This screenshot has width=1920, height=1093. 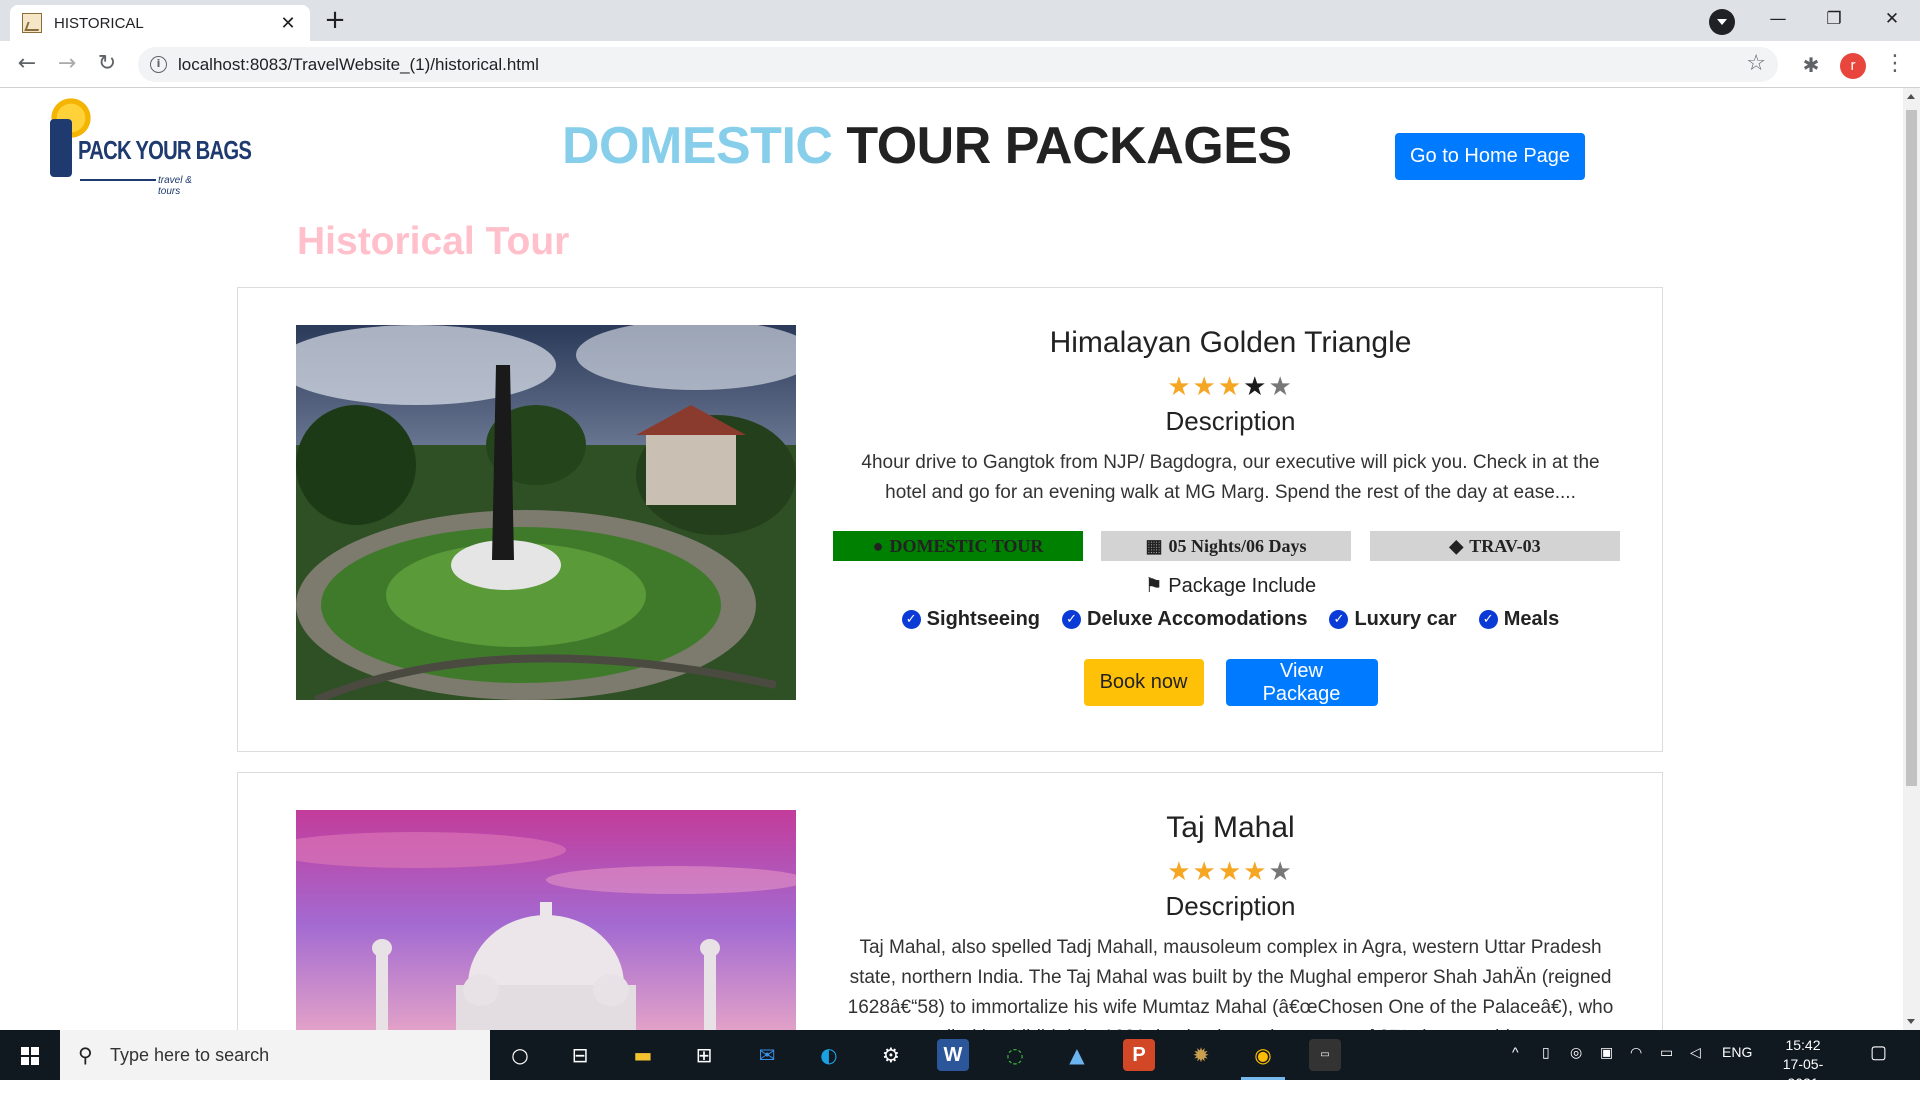 I want to click on search-icon: ⚲, so click(x=85, y=1055).